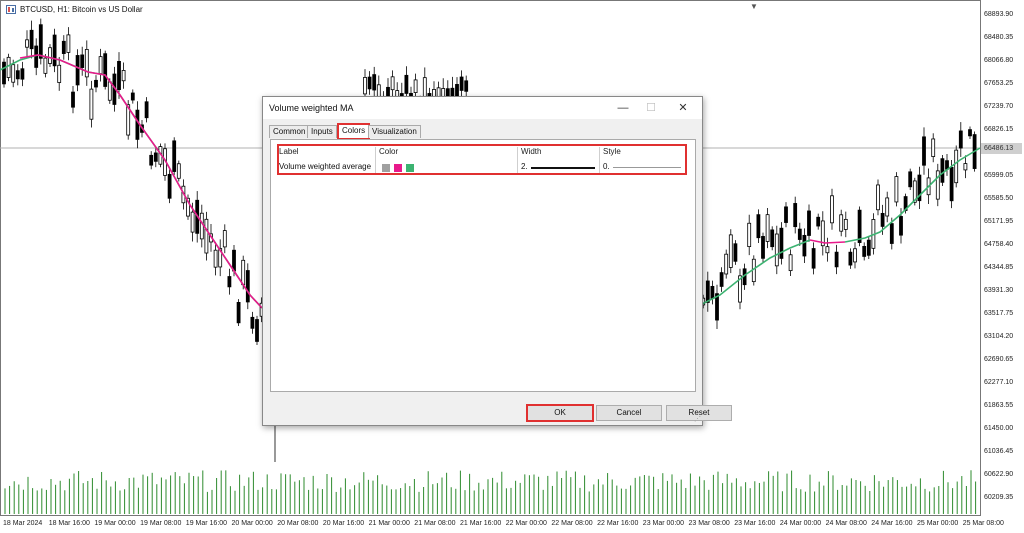  Describe the element at coordinates (618, 523) in the screenshot. I see `time-tick-label: 22 Mar 16:00` at that location.